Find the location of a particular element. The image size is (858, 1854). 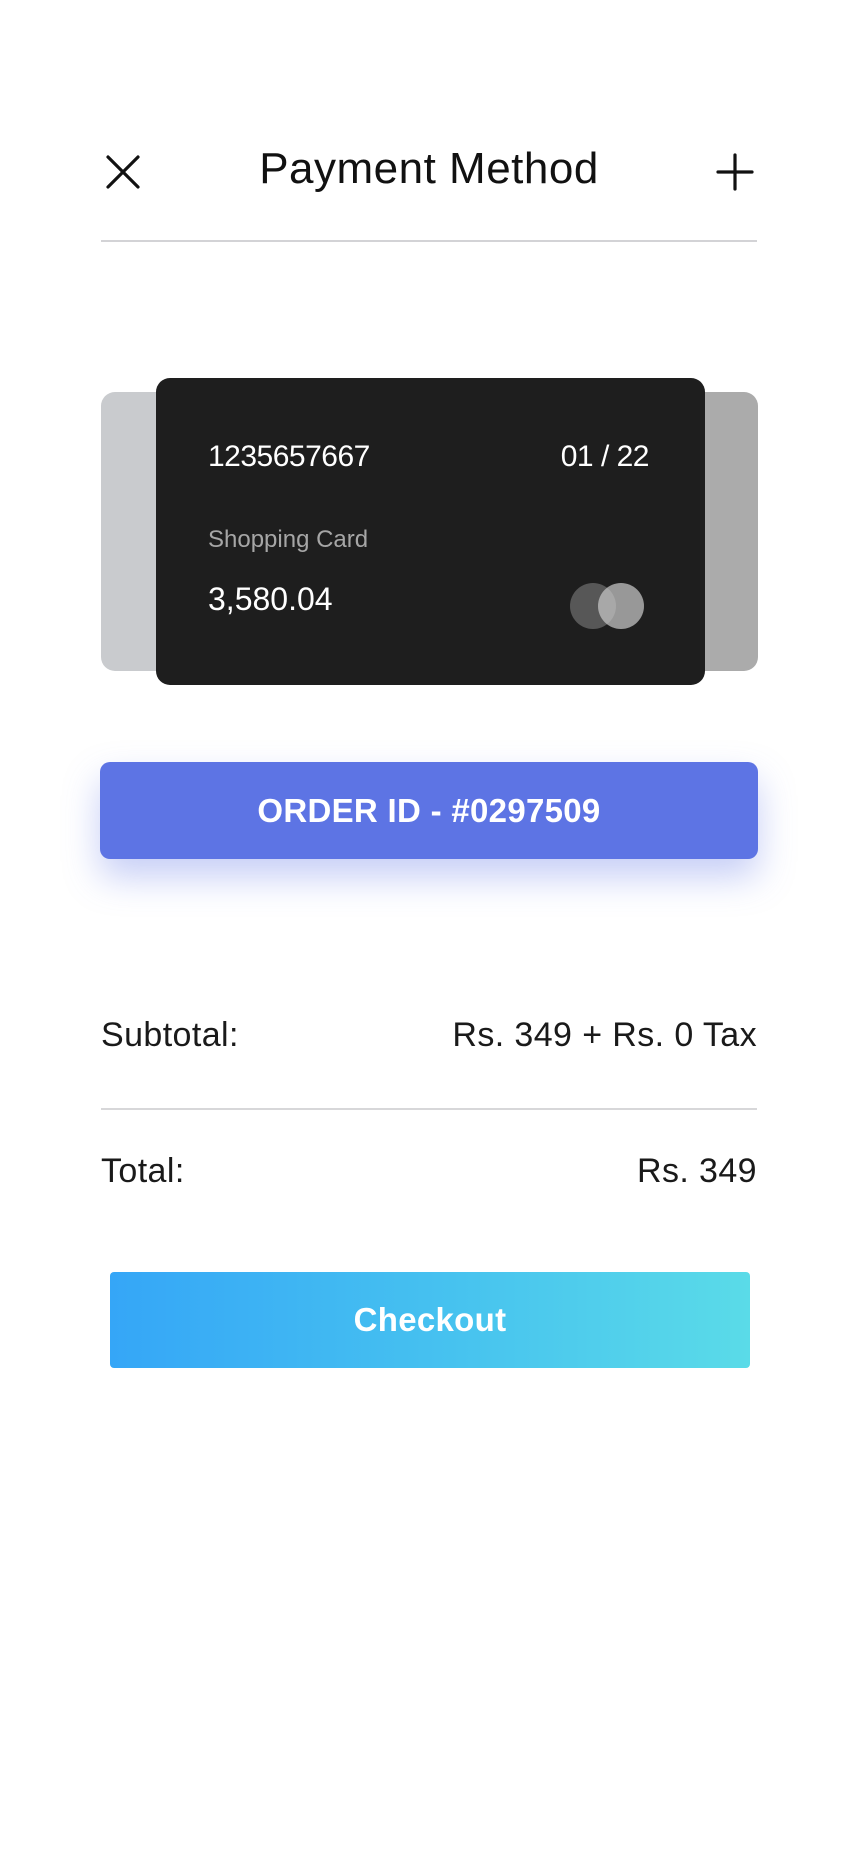

plus-icon is located at coordinates (735, 172).